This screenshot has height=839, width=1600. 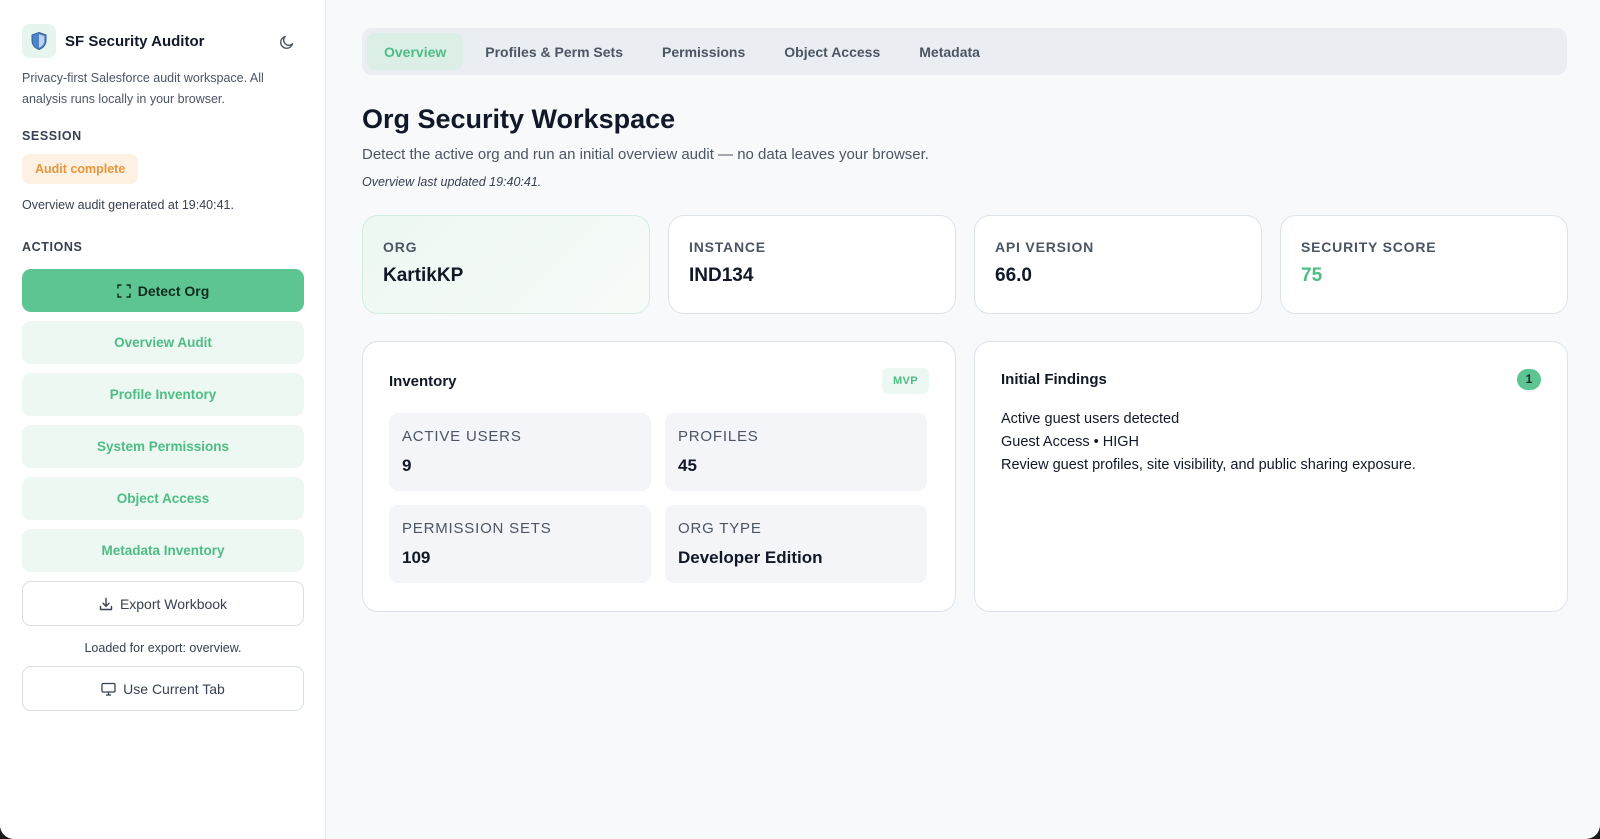 I want to click on stat-card-api-version: API VERSION 66.0, so click(x=1118, y=264).